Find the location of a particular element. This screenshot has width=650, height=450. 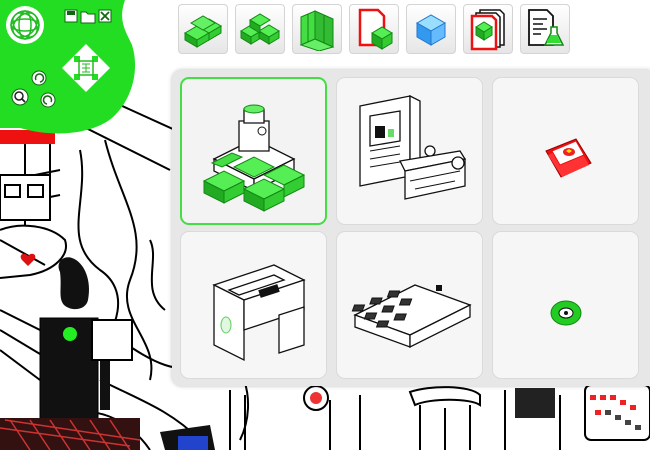

blocks-cluster-tool is located at coordinates (203, 29).